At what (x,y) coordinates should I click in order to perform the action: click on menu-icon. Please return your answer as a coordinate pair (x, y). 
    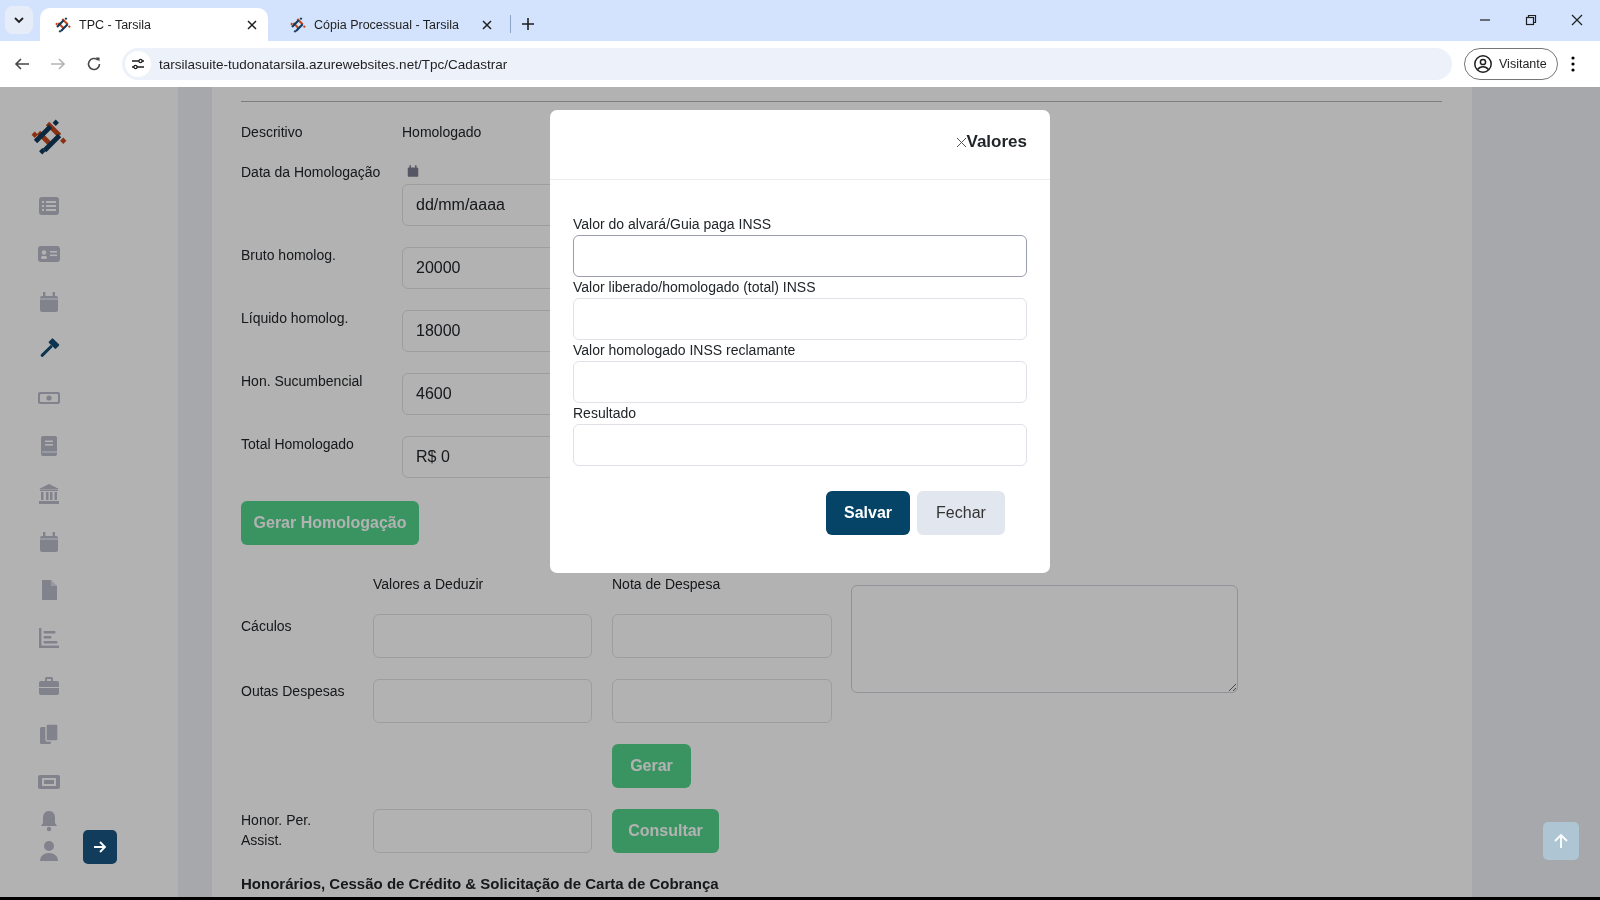
    Looking at the image, I should click on (1572, 64).